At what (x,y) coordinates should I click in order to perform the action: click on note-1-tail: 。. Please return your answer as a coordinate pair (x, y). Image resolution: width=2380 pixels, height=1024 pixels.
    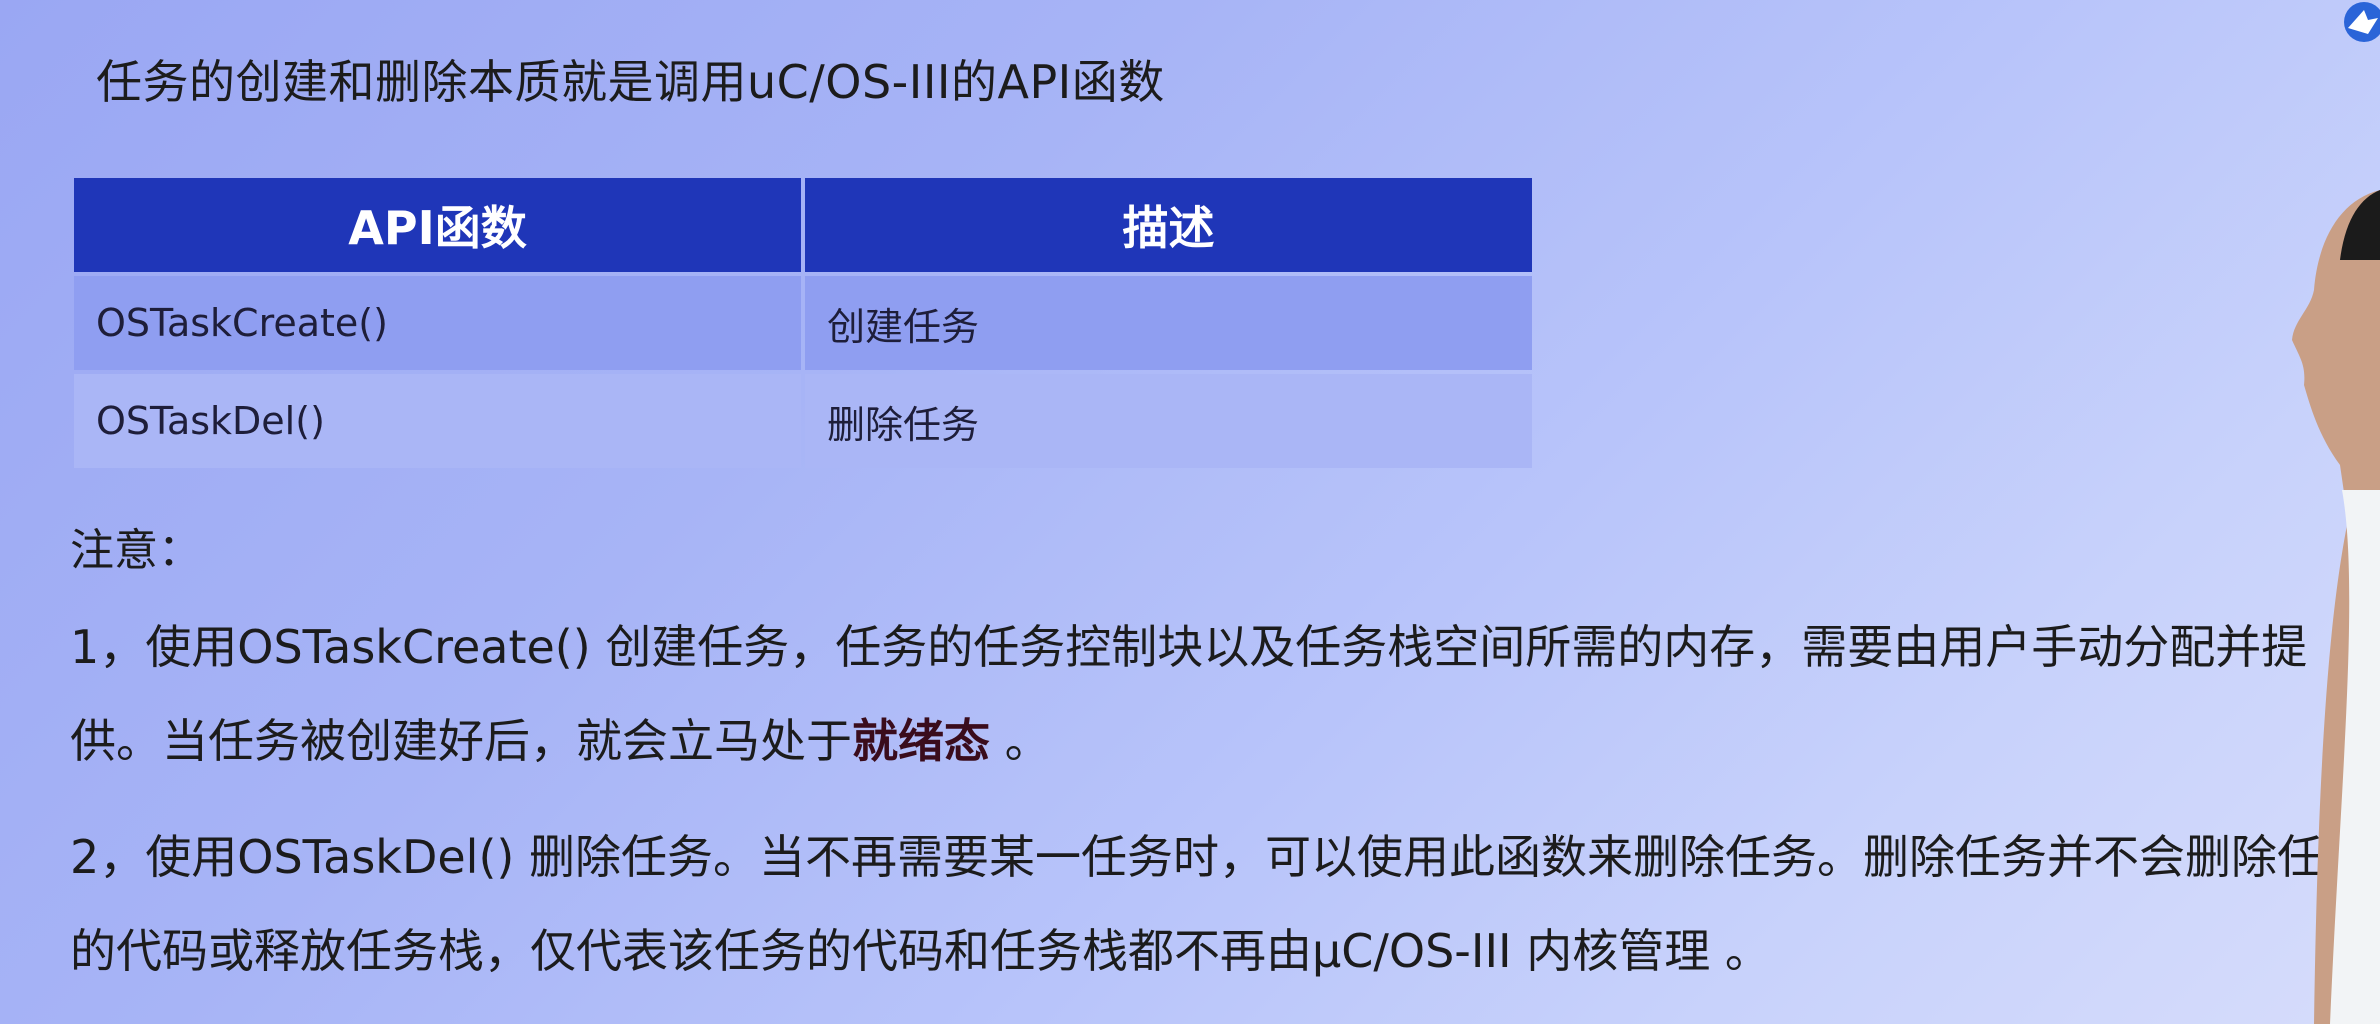
    Looking at the image, I should click on (1020, 741).